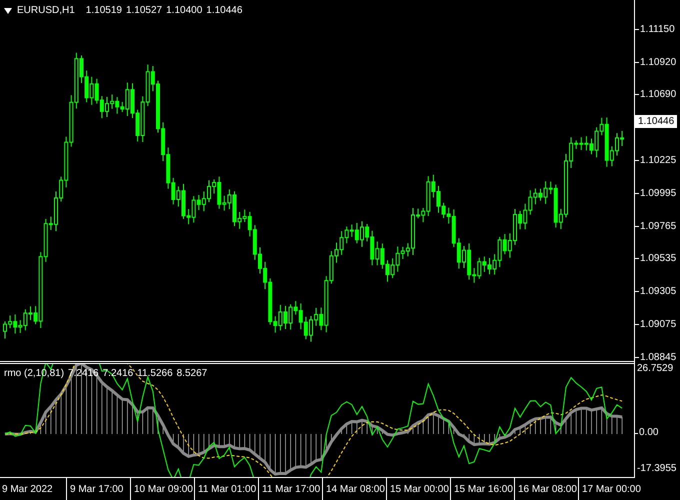  I want to click on price-axis-label: 1.10690, so click(658, 95).